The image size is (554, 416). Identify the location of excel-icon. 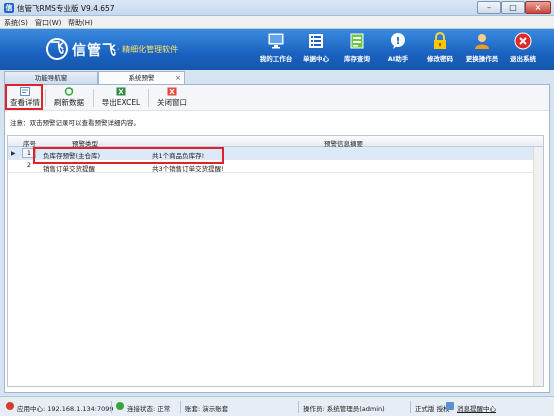
(121, 91).